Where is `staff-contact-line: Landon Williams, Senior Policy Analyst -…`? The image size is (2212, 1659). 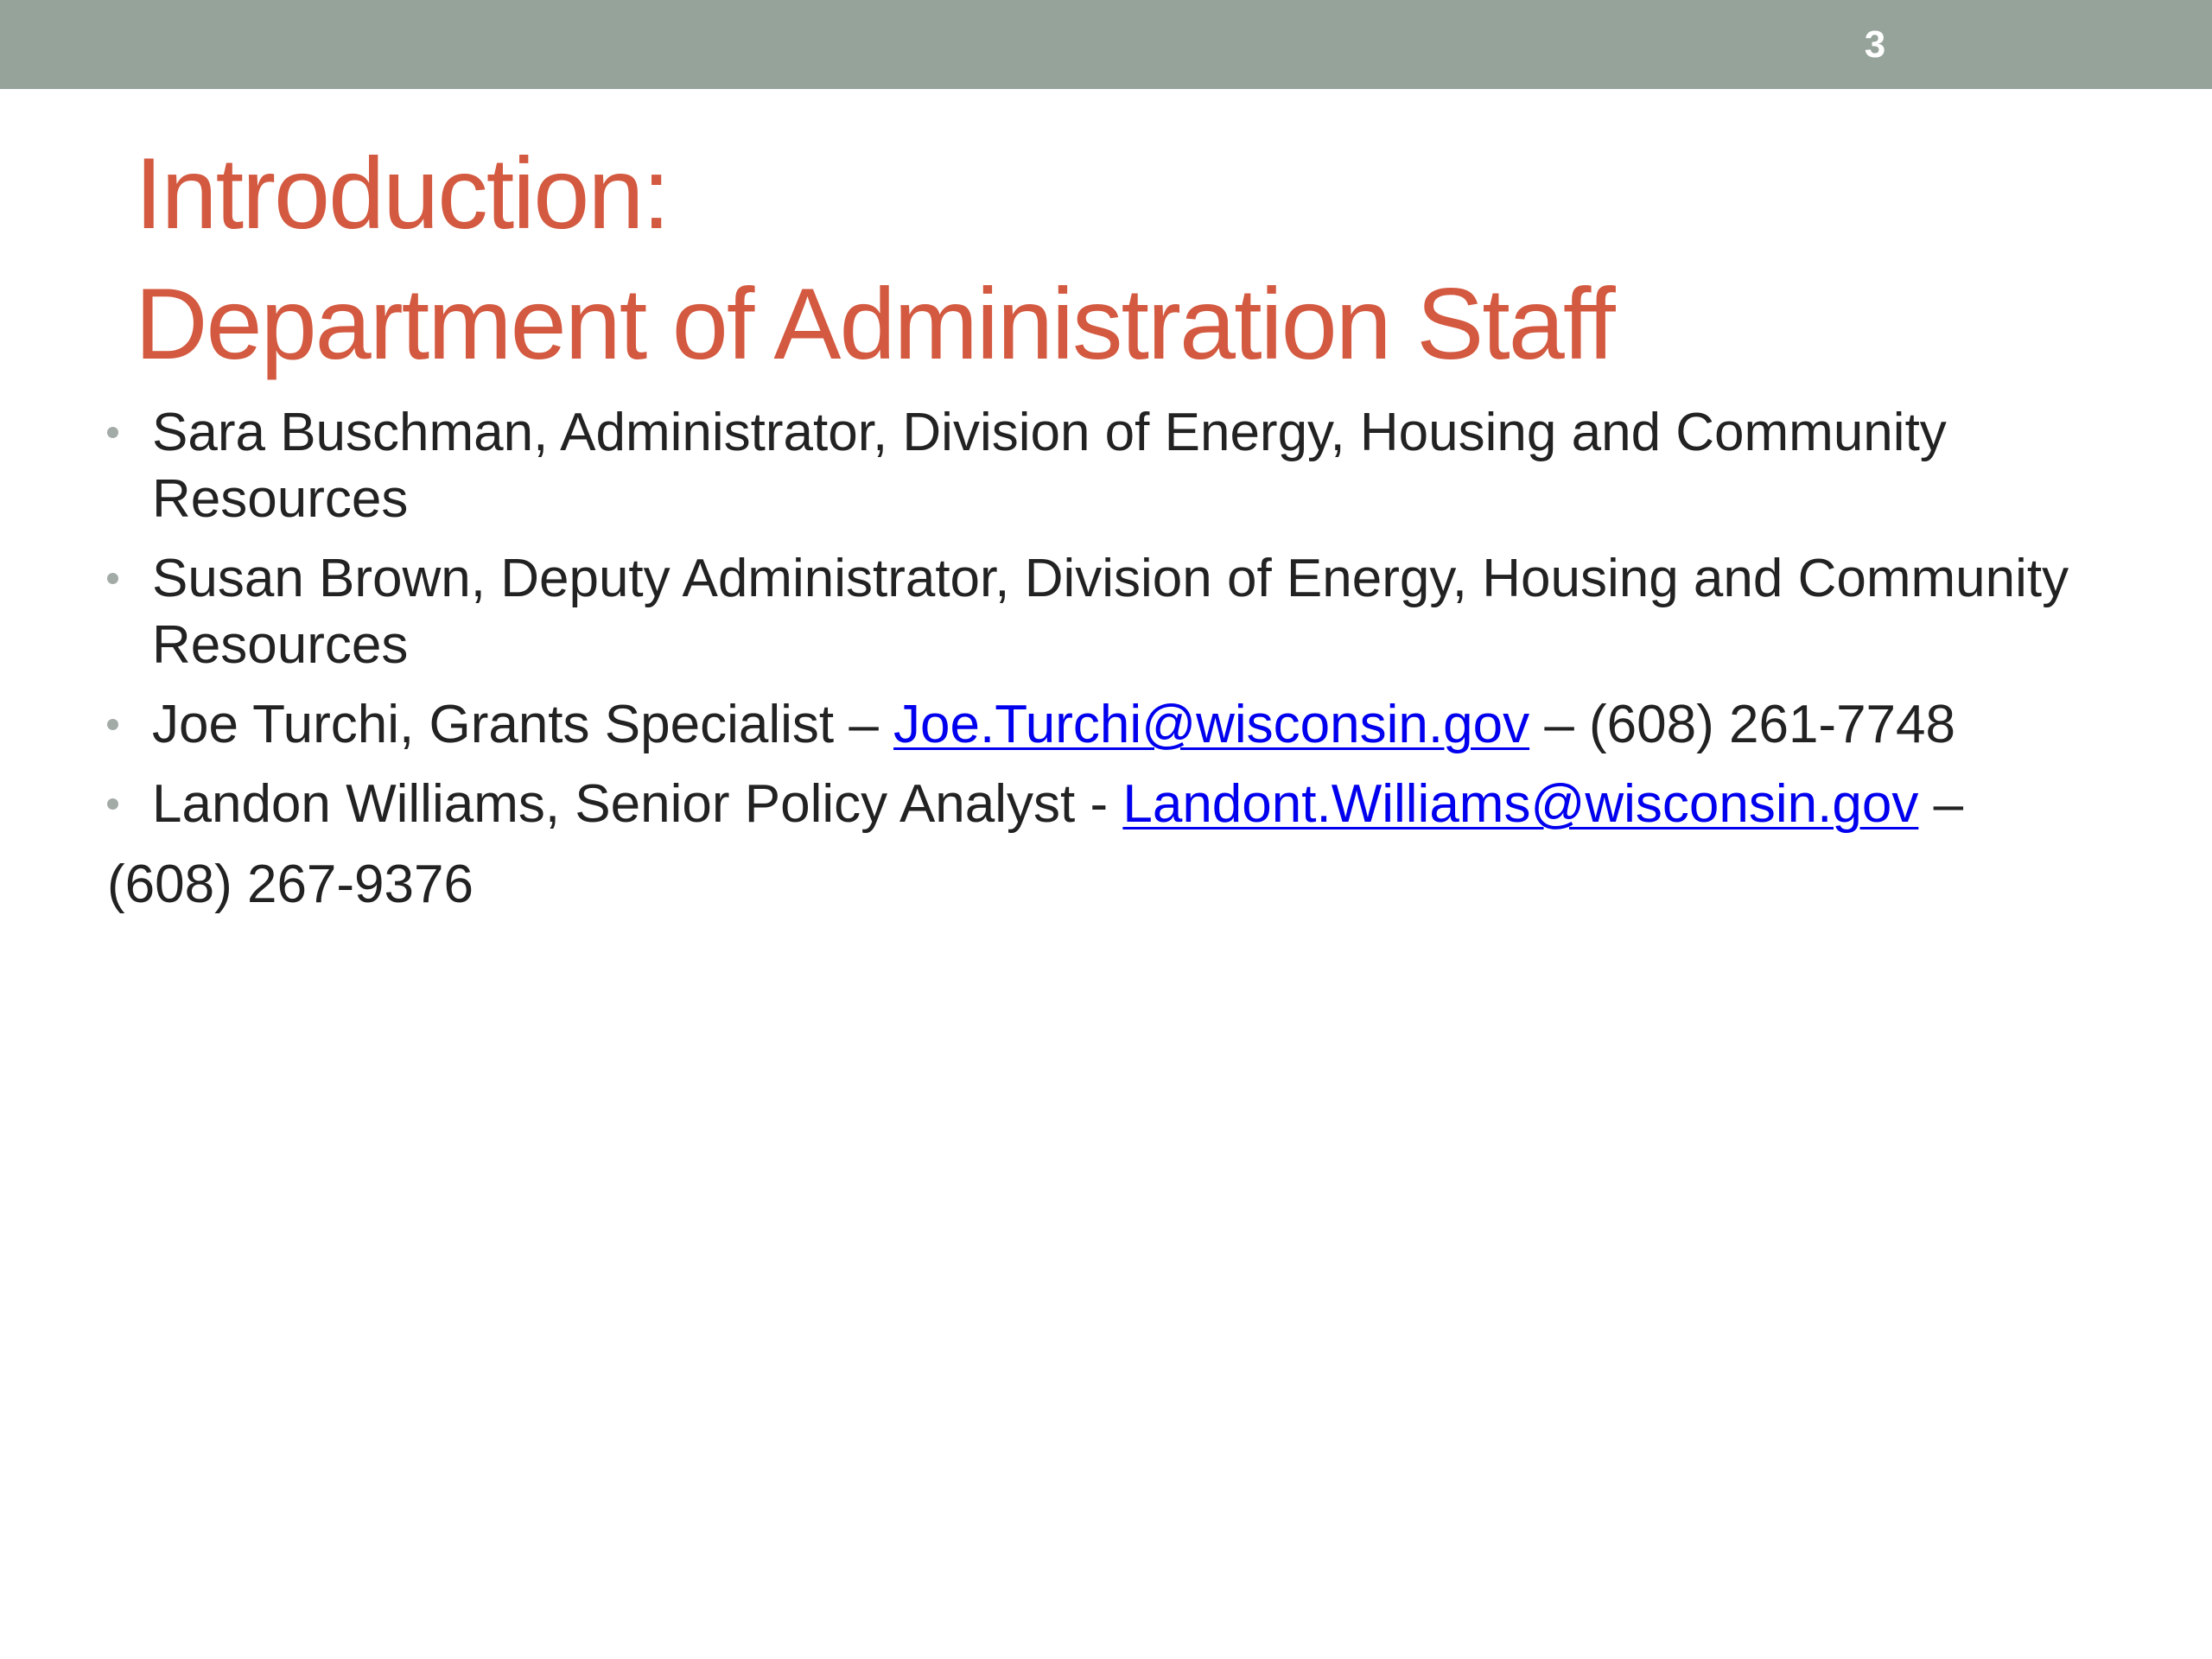
staff-contact-line: Landon Williams, Senior Policy Analyst -… is located at coordinates (1149, 804).